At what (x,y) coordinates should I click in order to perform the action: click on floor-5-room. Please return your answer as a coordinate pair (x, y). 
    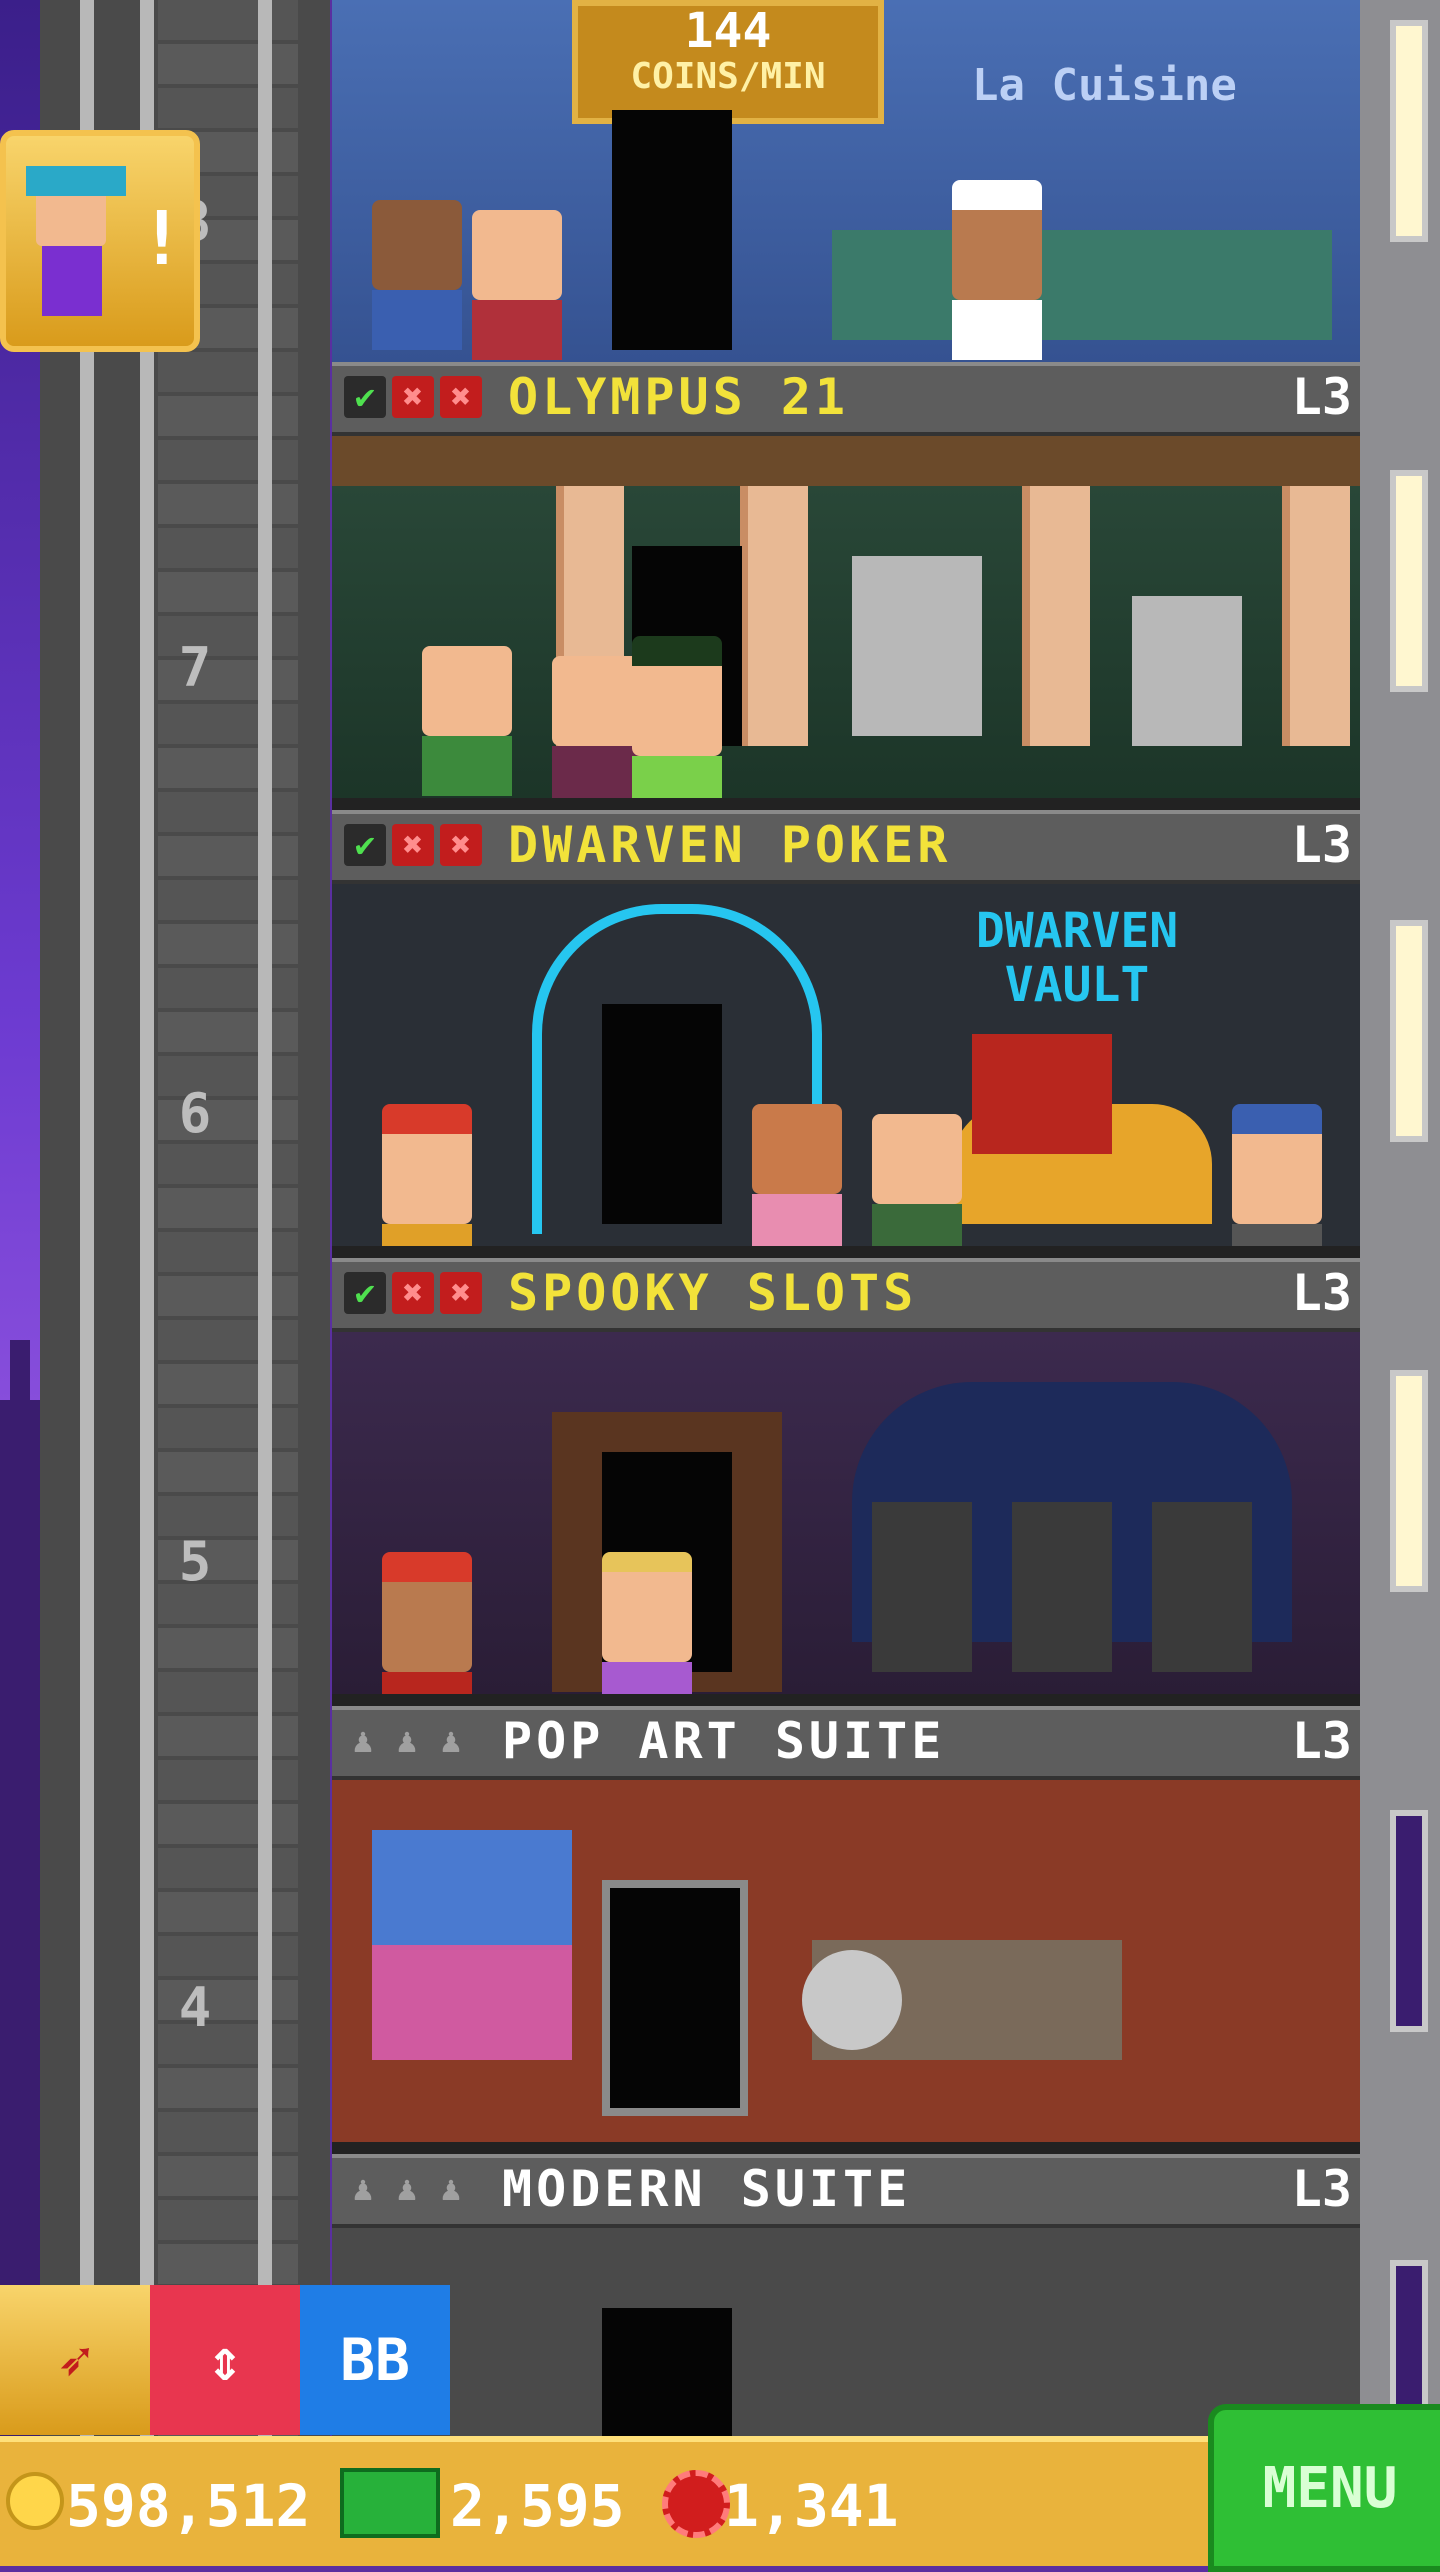
    Looking at the image, I should click on (846, 1513).